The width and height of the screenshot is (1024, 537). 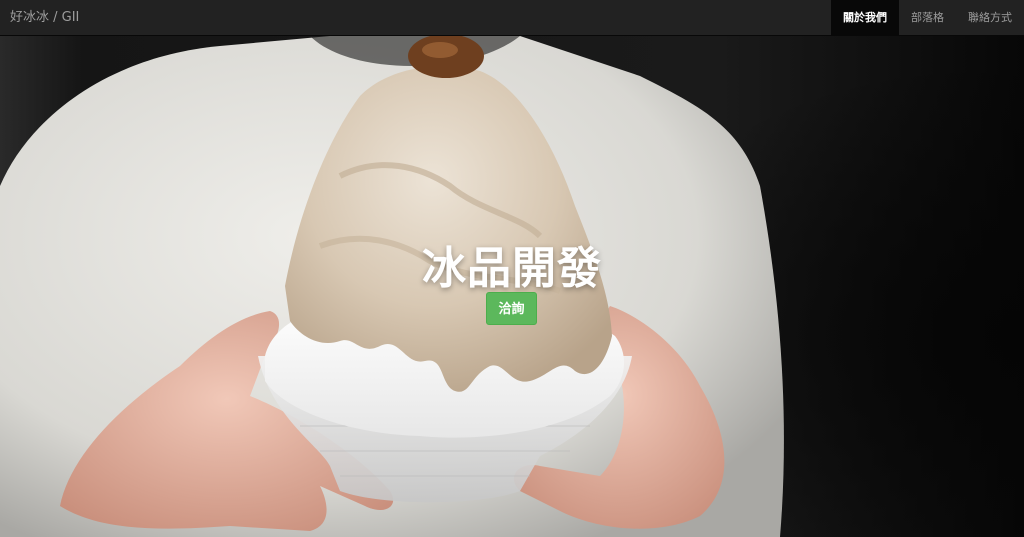 I want to click on nav-item-about: 關於我們, so click(x=865, y=17).